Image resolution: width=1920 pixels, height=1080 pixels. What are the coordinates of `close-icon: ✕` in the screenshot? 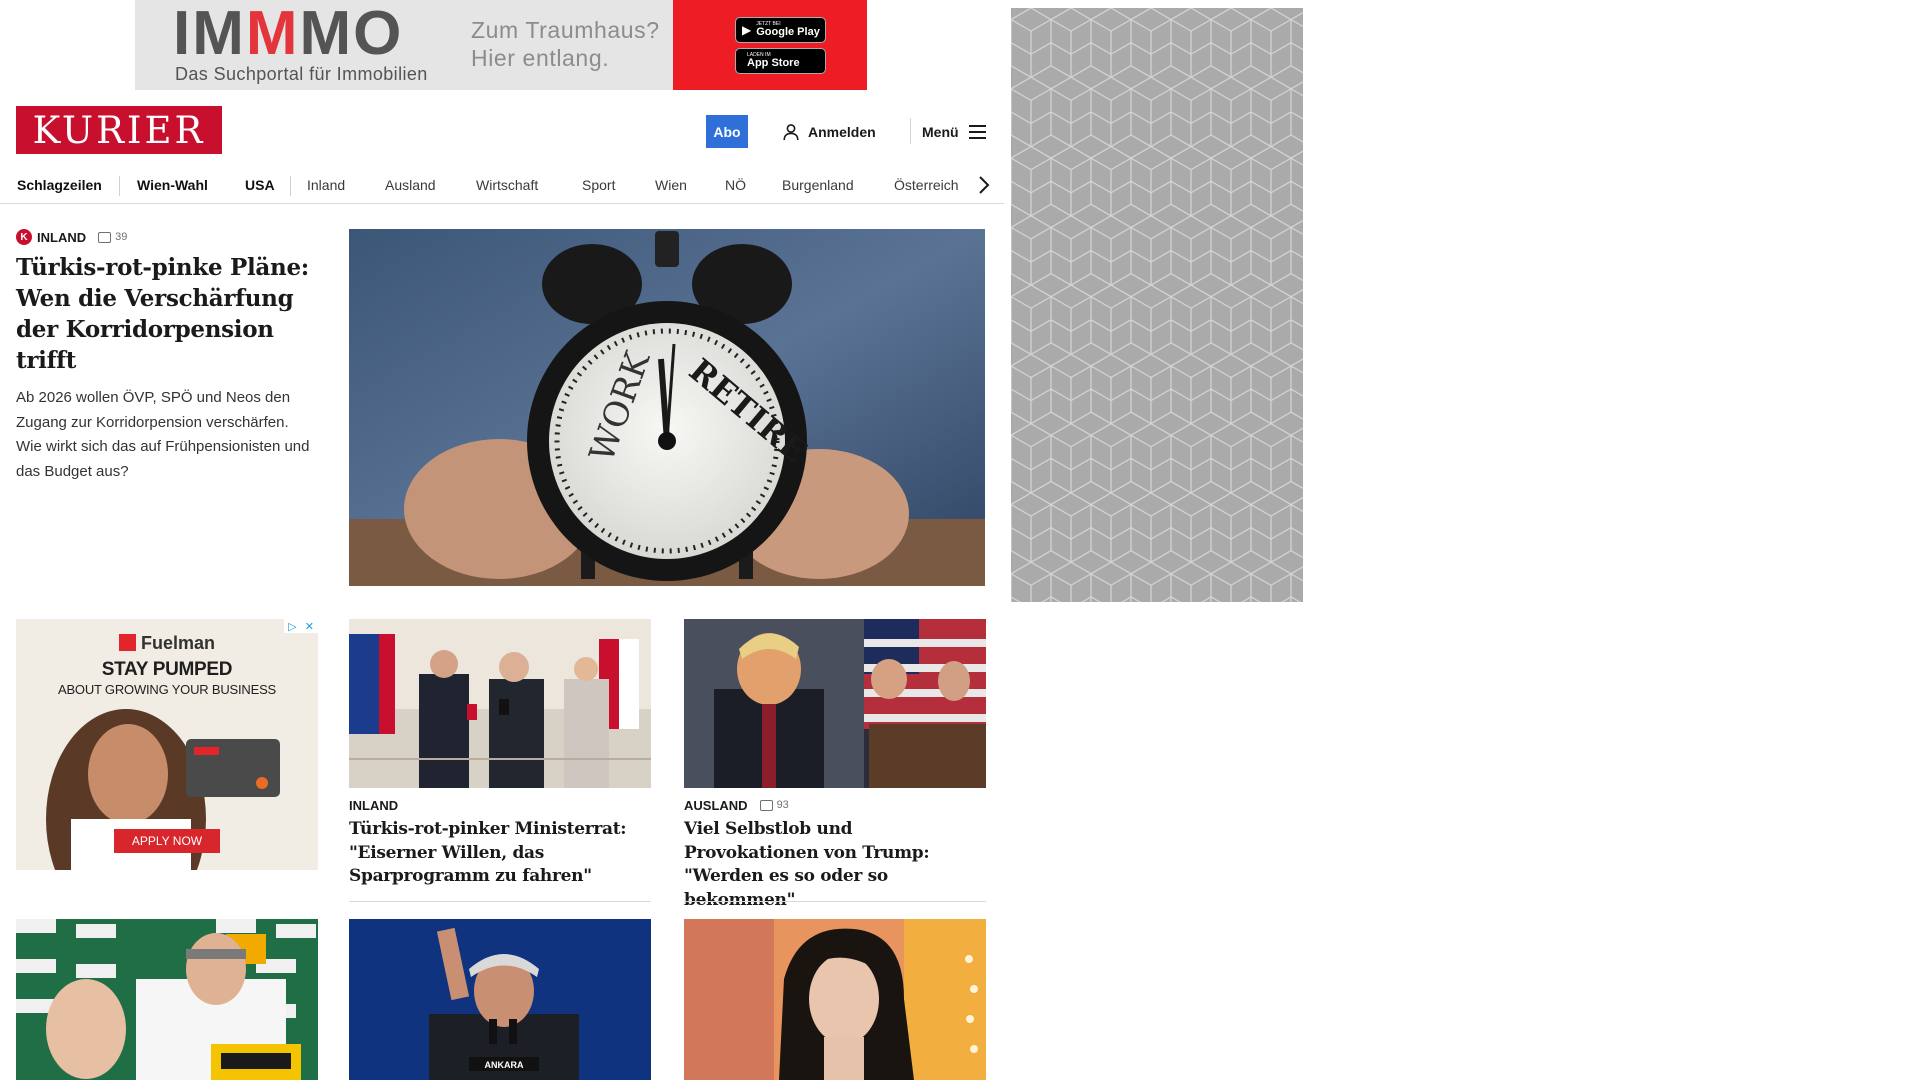 It's located at (309, 626).